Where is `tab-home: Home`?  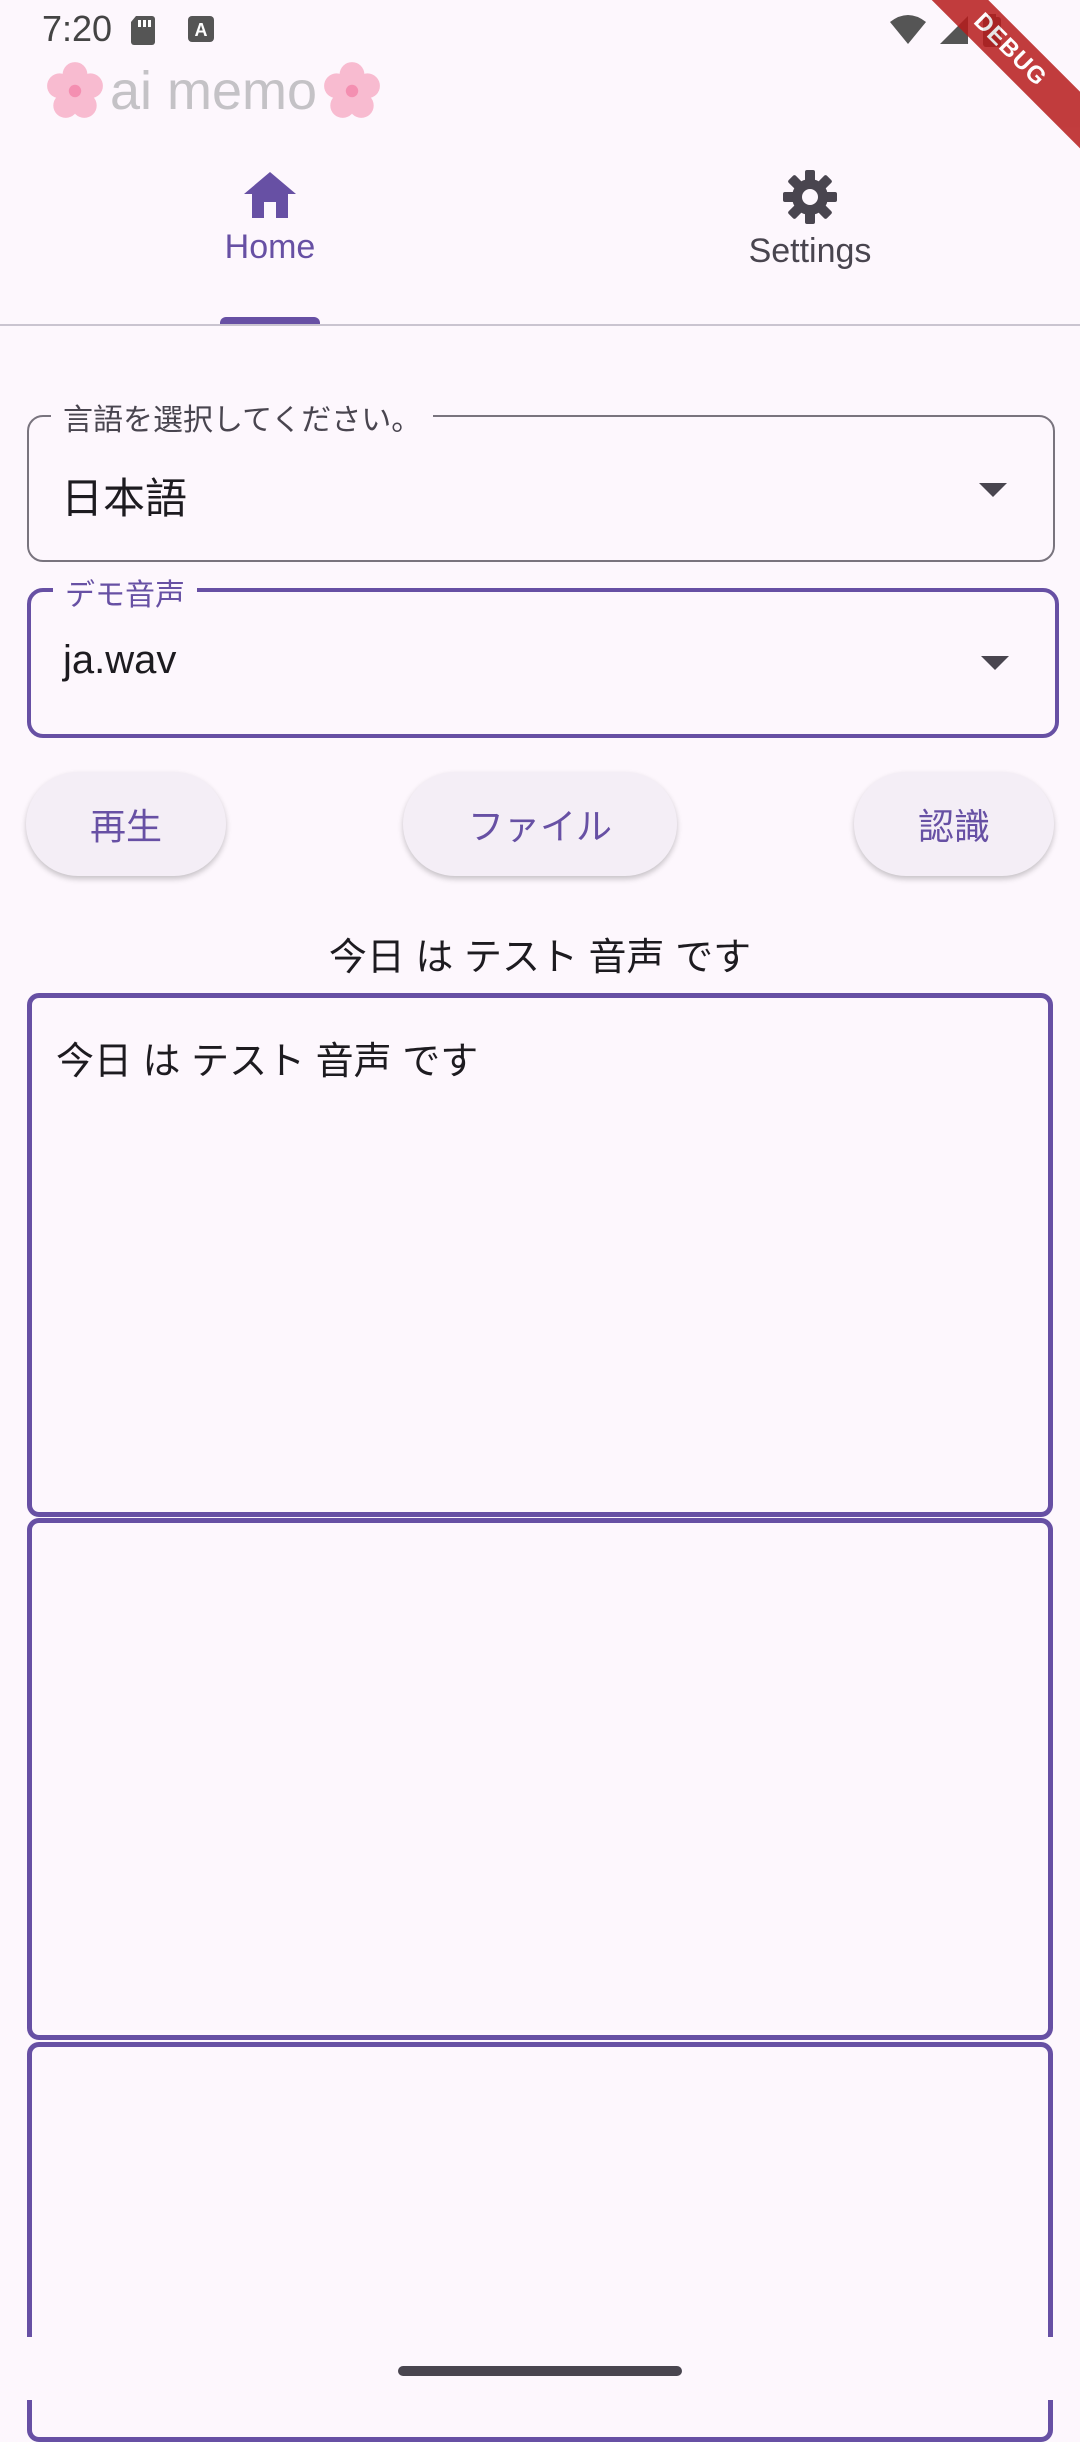
tab-home: Home is located at coordinates (270, 240).